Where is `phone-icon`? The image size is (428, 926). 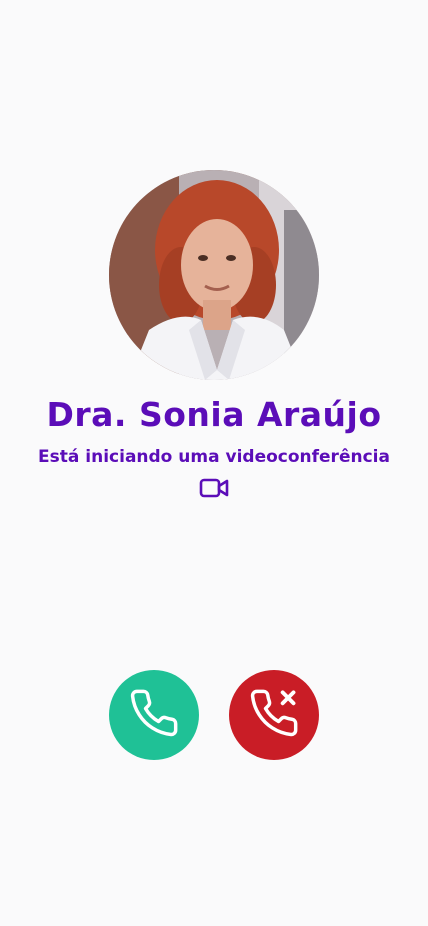
phone-icon is located at coordinates (154, 715).